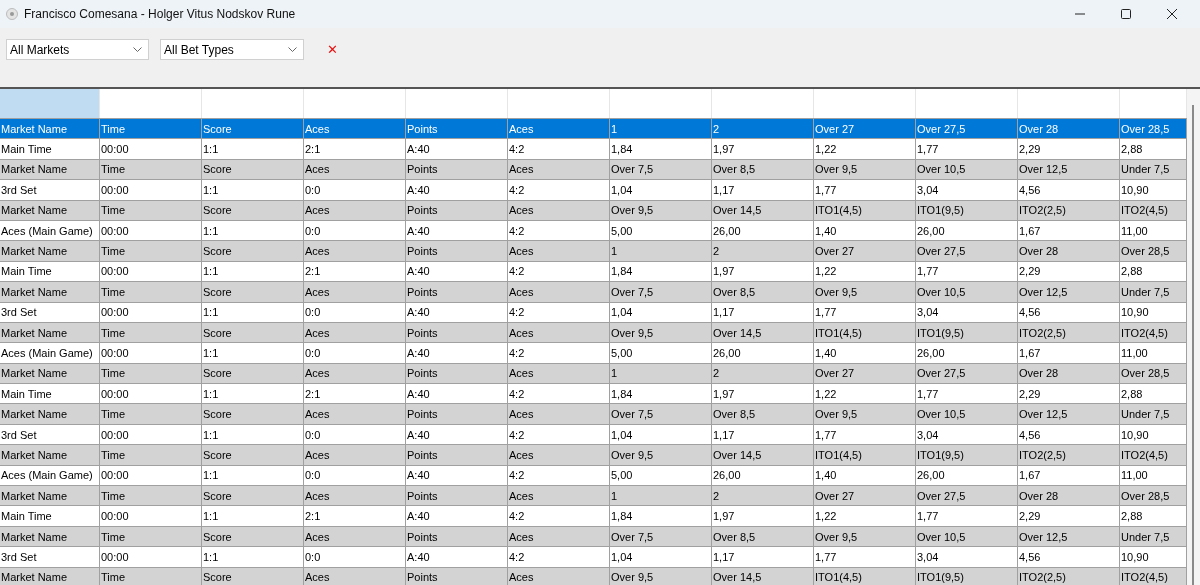 This screenshot has height=585, width=1200. Describe the element at coordinates (632, 169) in the screenshot. I see `column-label: Over 7,5` at that location.